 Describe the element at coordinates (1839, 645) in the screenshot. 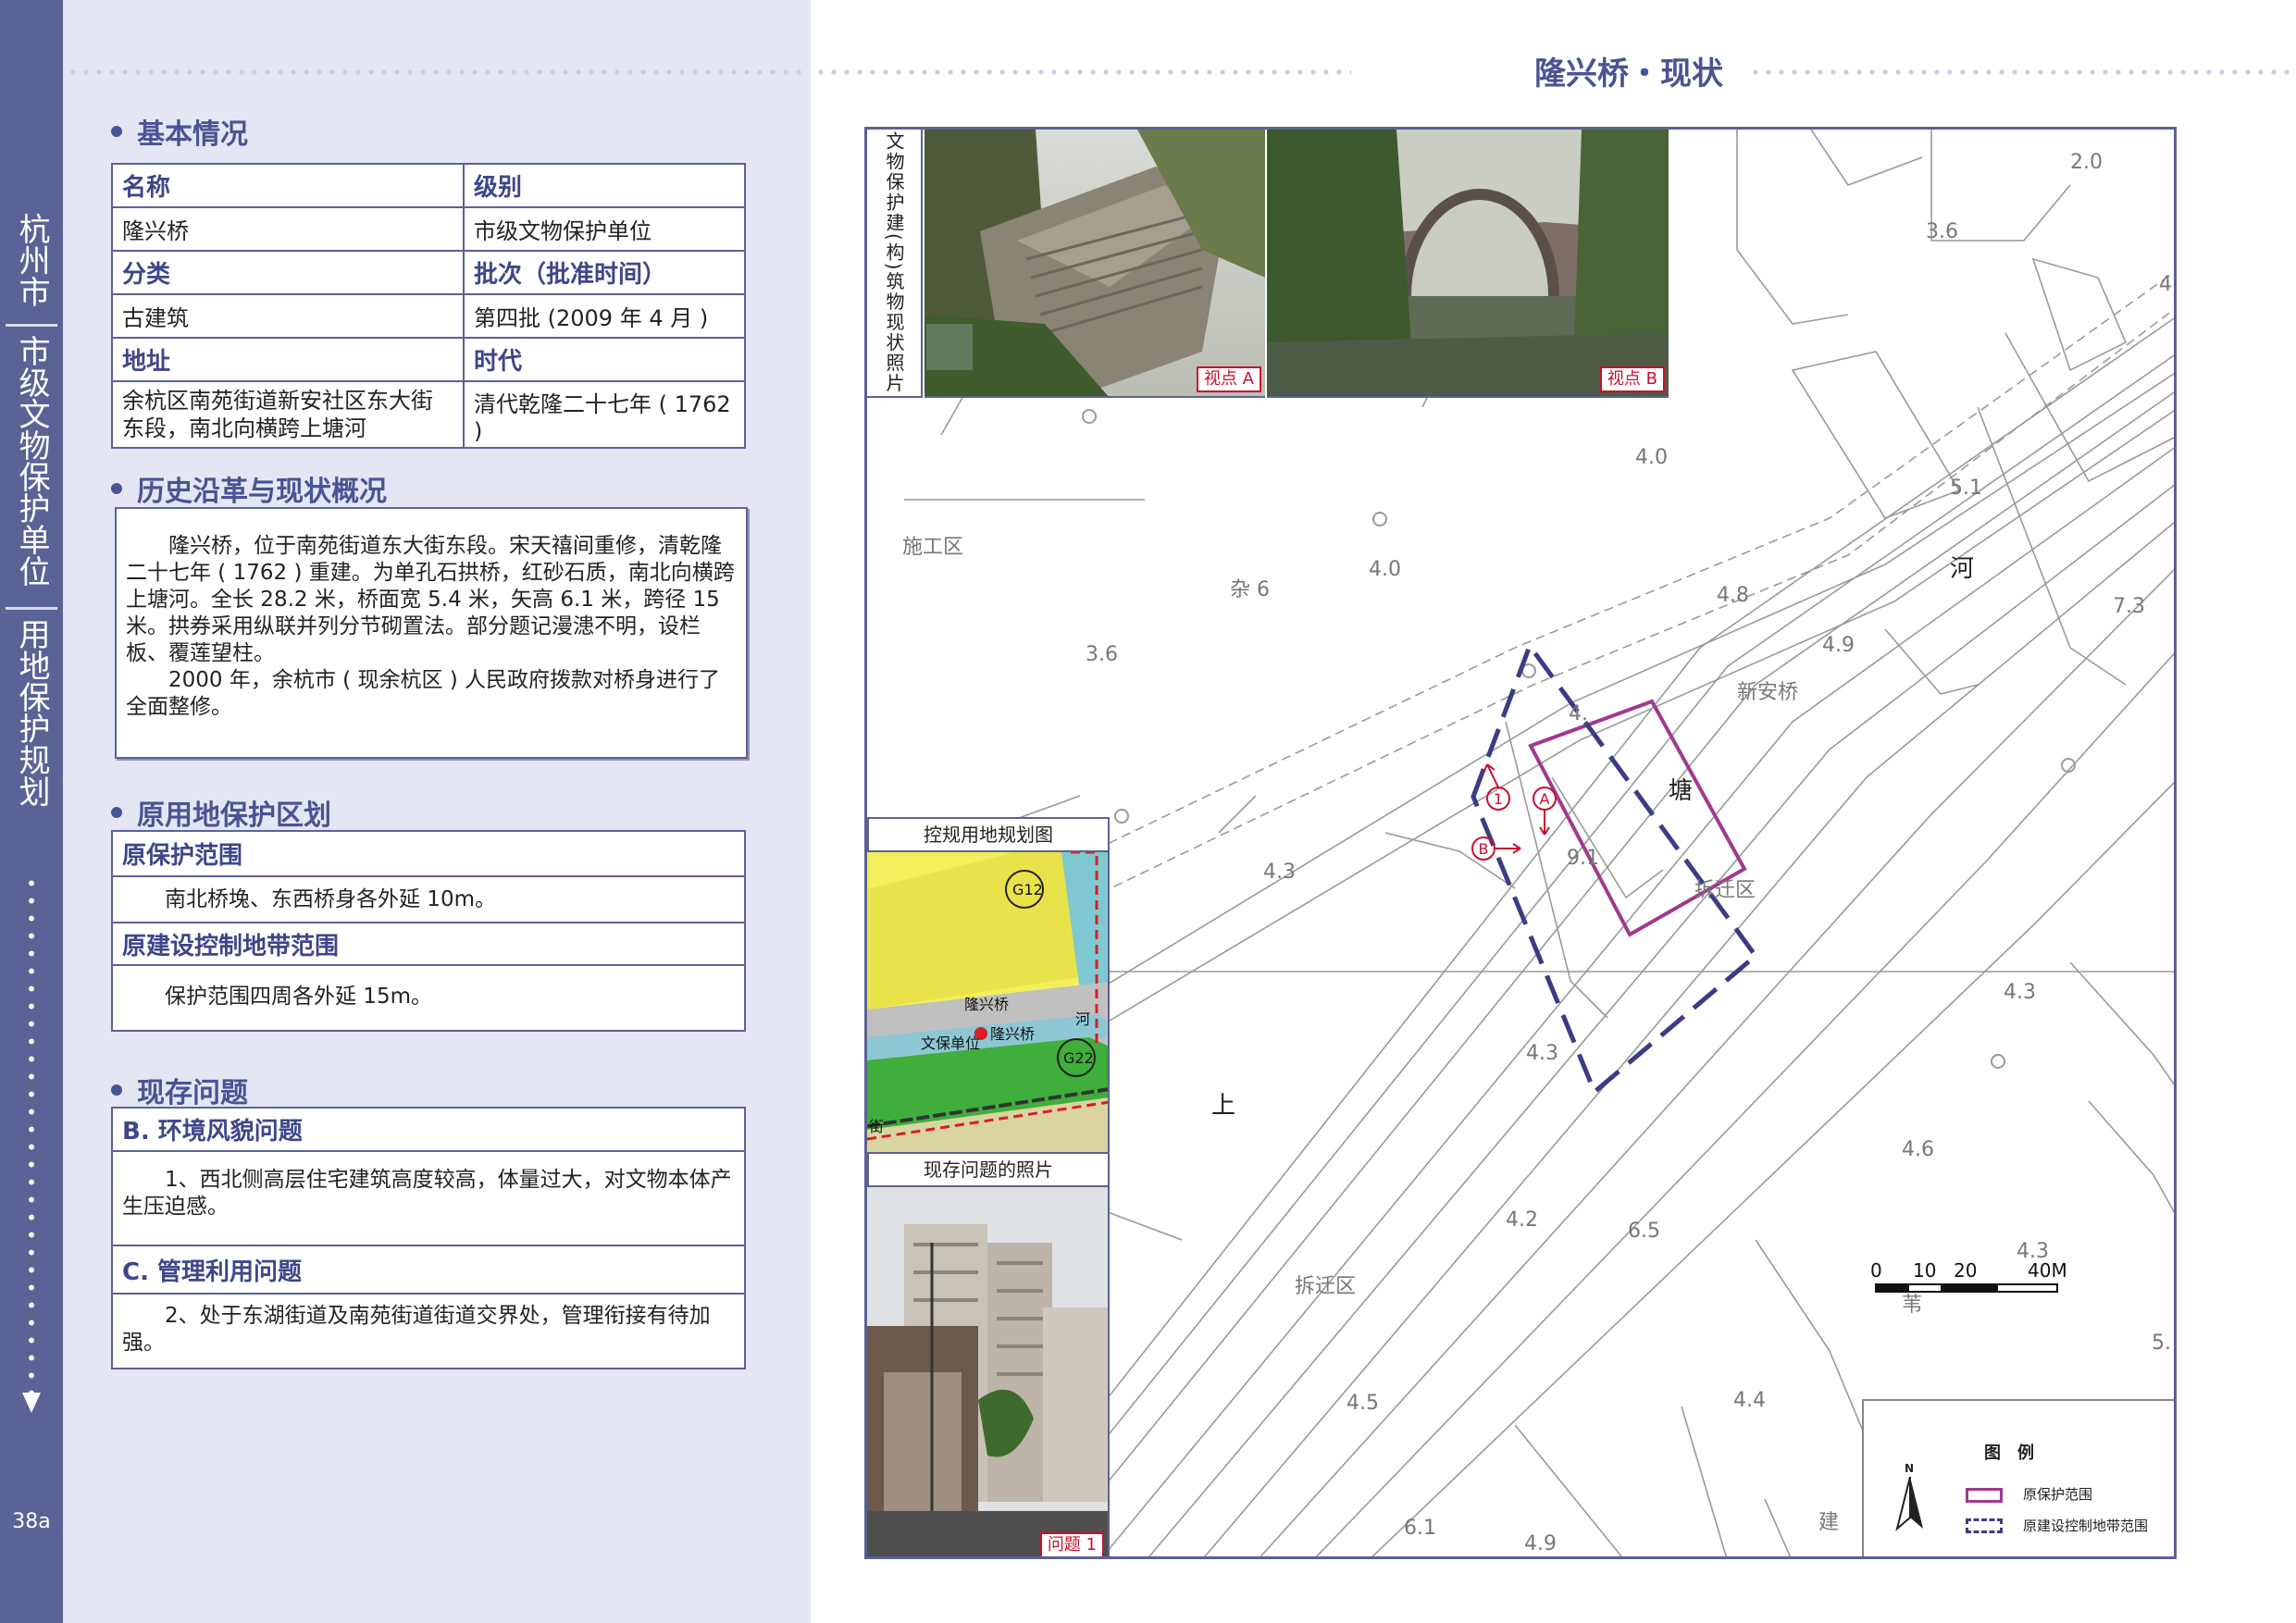

I see `elevation-label: 4.9` at that location.